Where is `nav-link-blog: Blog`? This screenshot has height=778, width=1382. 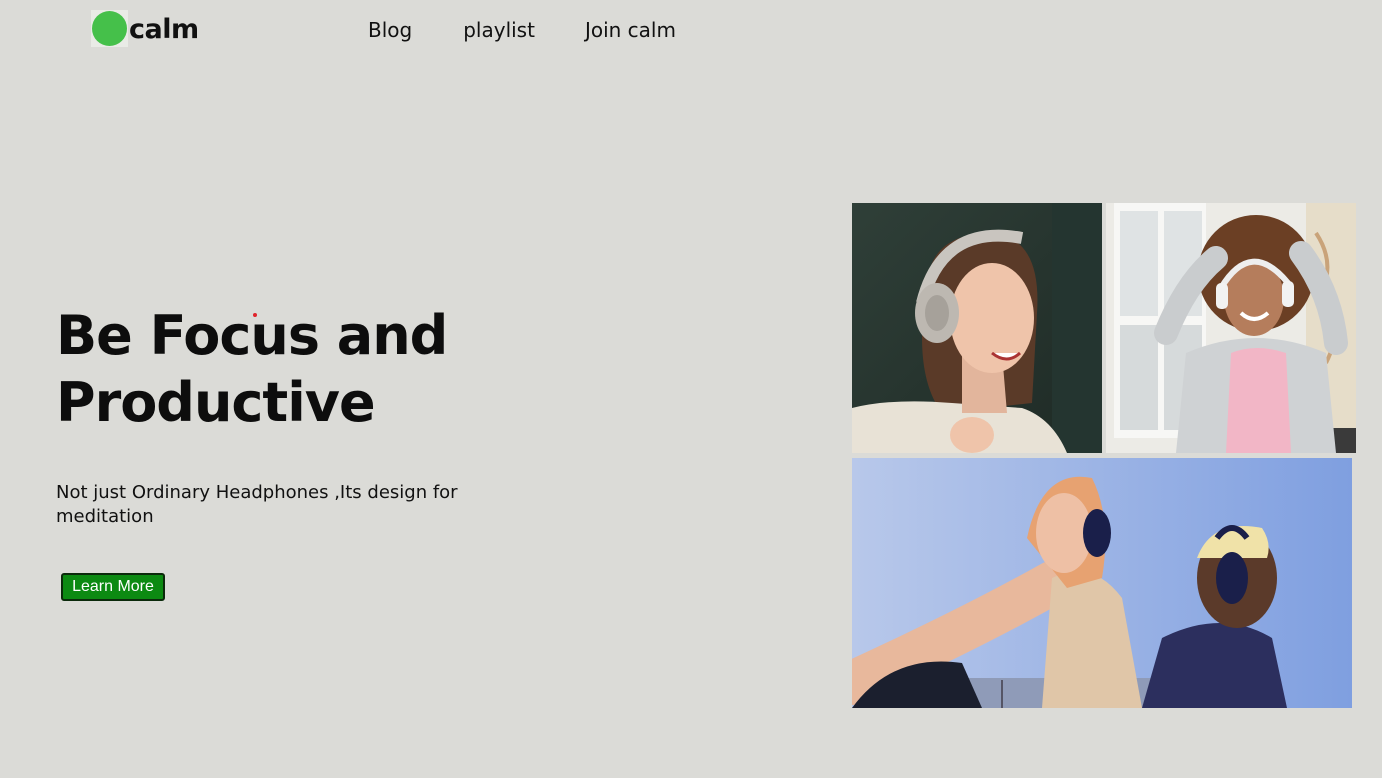
nav-link-blog: Blog is located at coordinates (390, 30).